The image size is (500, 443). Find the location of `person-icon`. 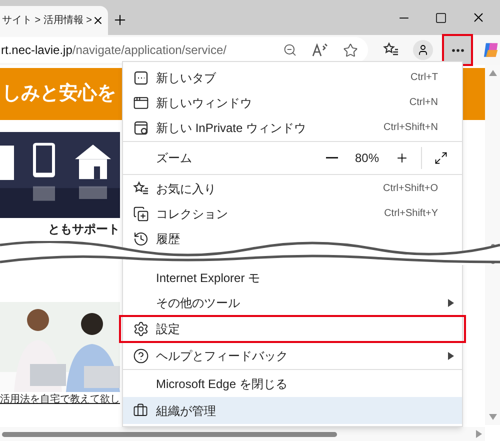

person-icon is located at coordinates (422, 50).